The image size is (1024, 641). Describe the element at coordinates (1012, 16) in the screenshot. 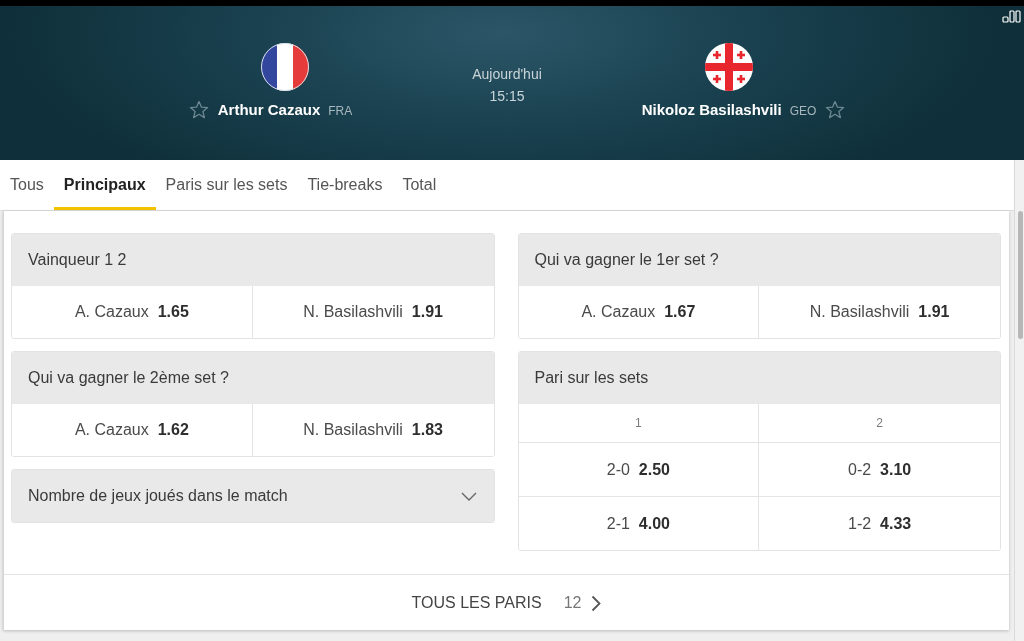

I see `bar-chart-icon` at that location.